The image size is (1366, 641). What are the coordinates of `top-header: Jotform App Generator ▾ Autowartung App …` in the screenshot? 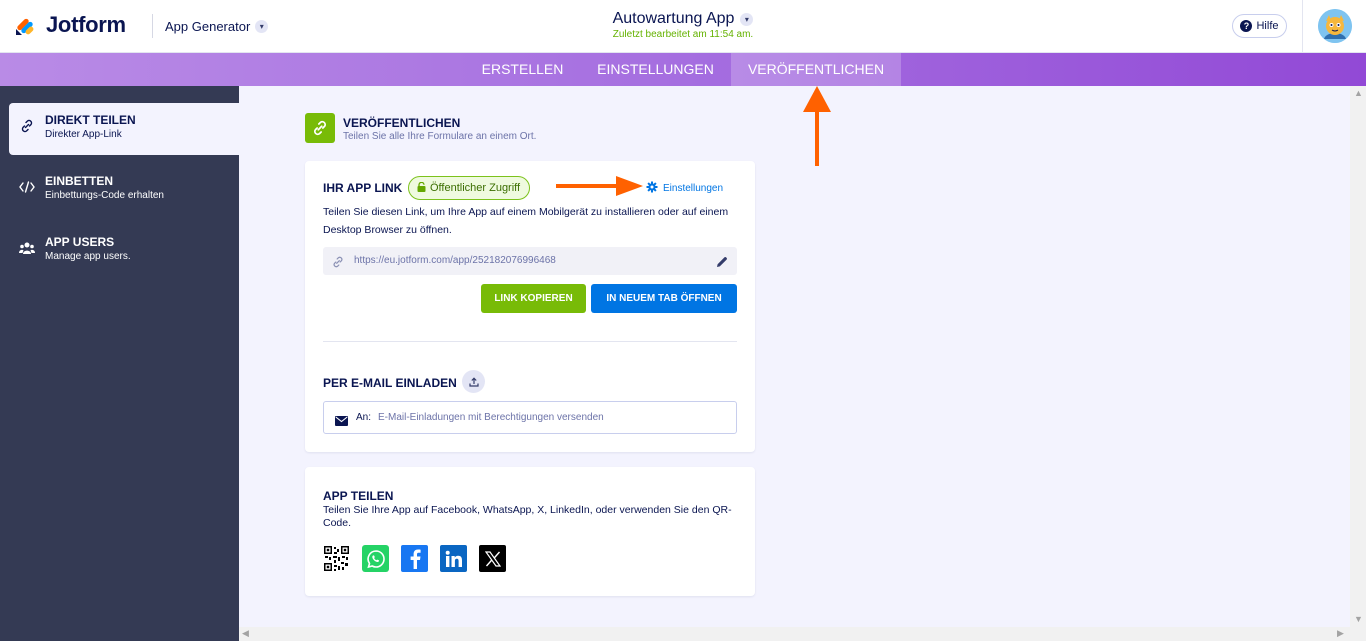 It's located at (683, 26).